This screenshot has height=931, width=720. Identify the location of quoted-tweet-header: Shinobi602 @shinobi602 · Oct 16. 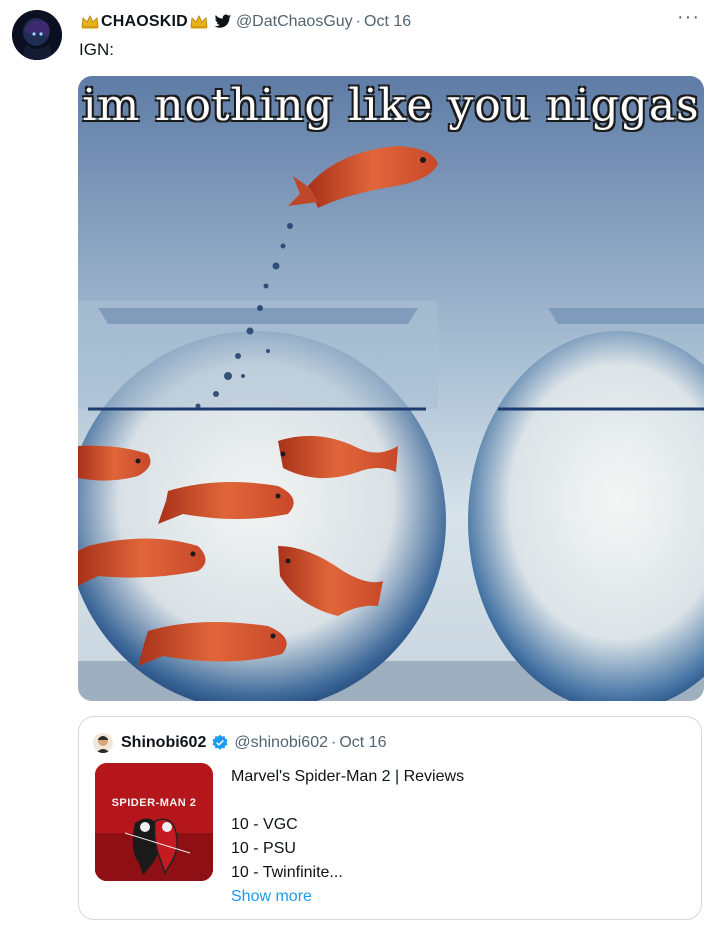
(239, 743).